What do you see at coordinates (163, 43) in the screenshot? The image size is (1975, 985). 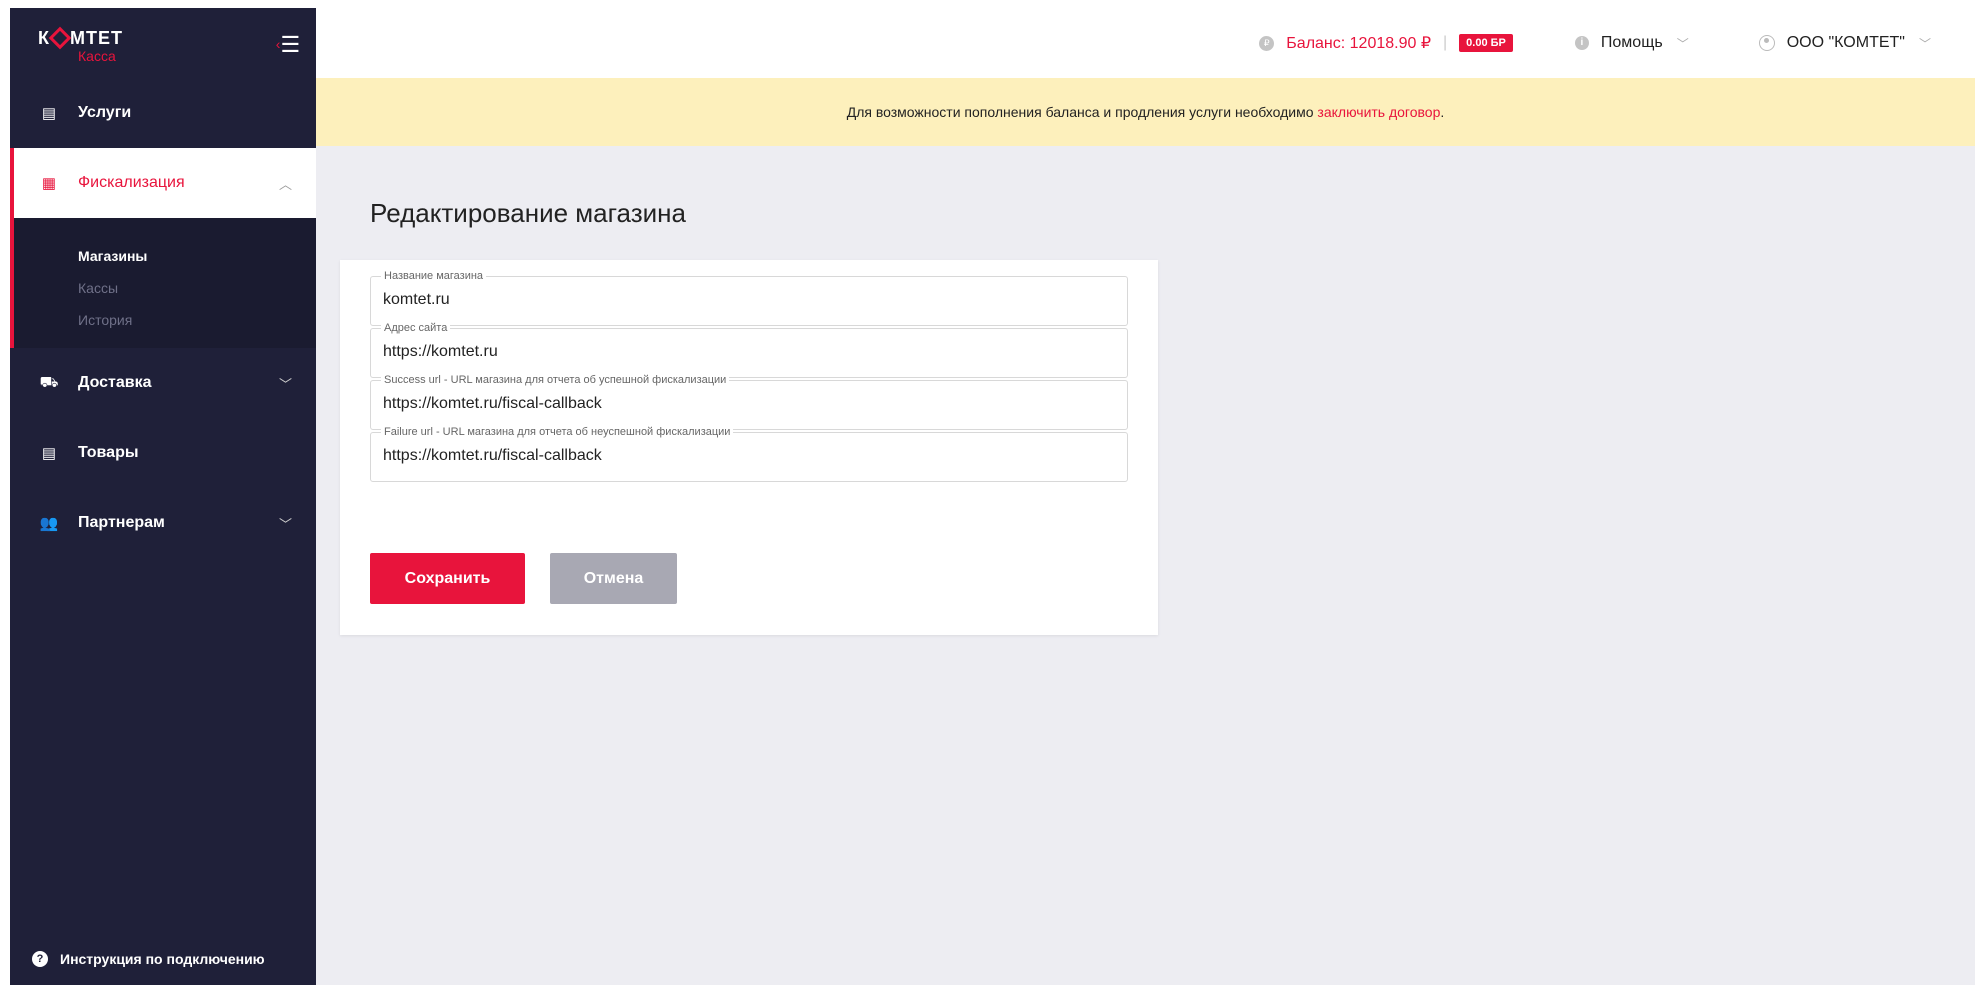 I see `logo-area: К МТЕТ Касса ‹☰` at bounding box center [163, 43].